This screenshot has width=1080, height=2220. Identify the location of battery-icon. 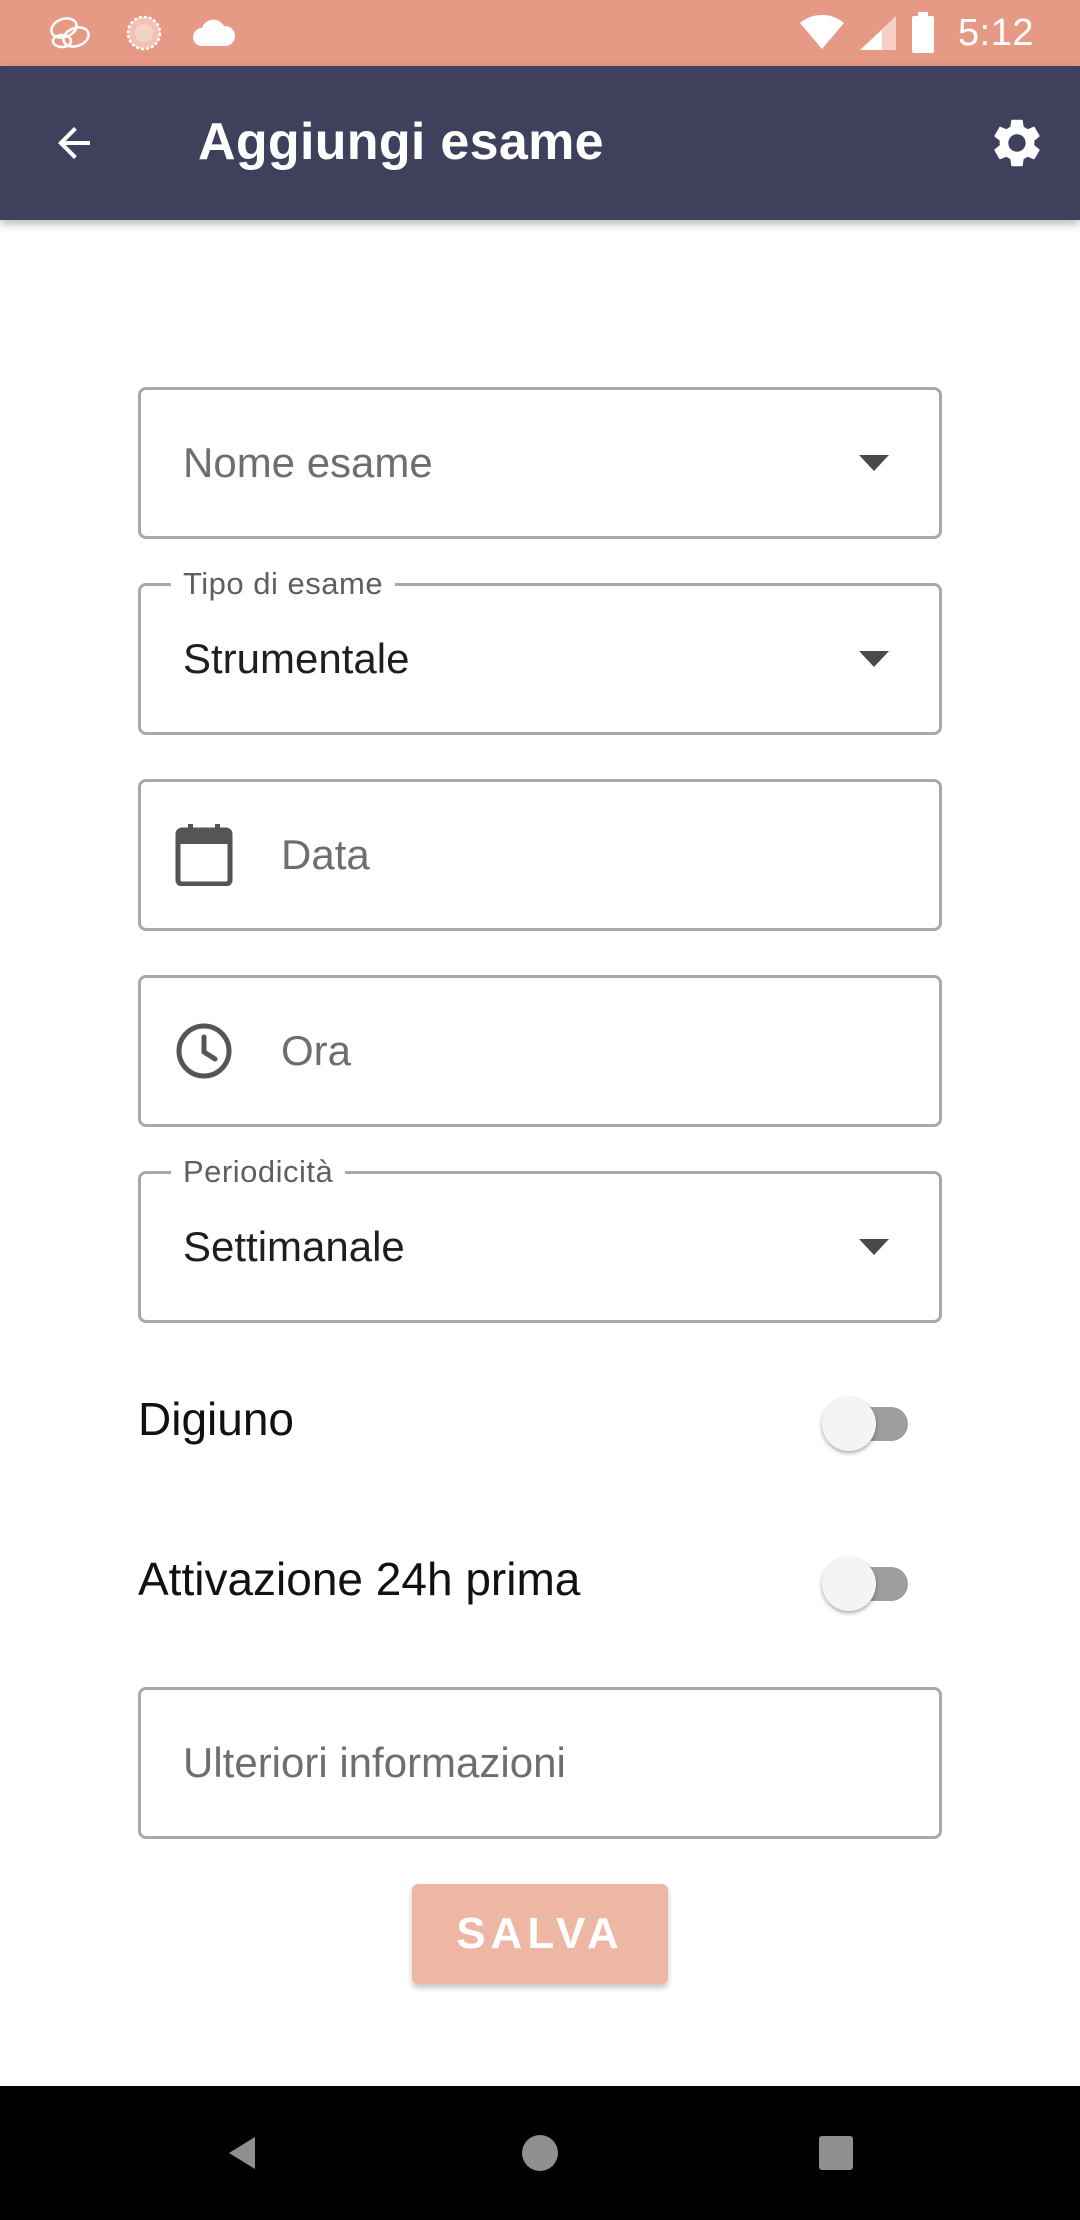
(923, 33).